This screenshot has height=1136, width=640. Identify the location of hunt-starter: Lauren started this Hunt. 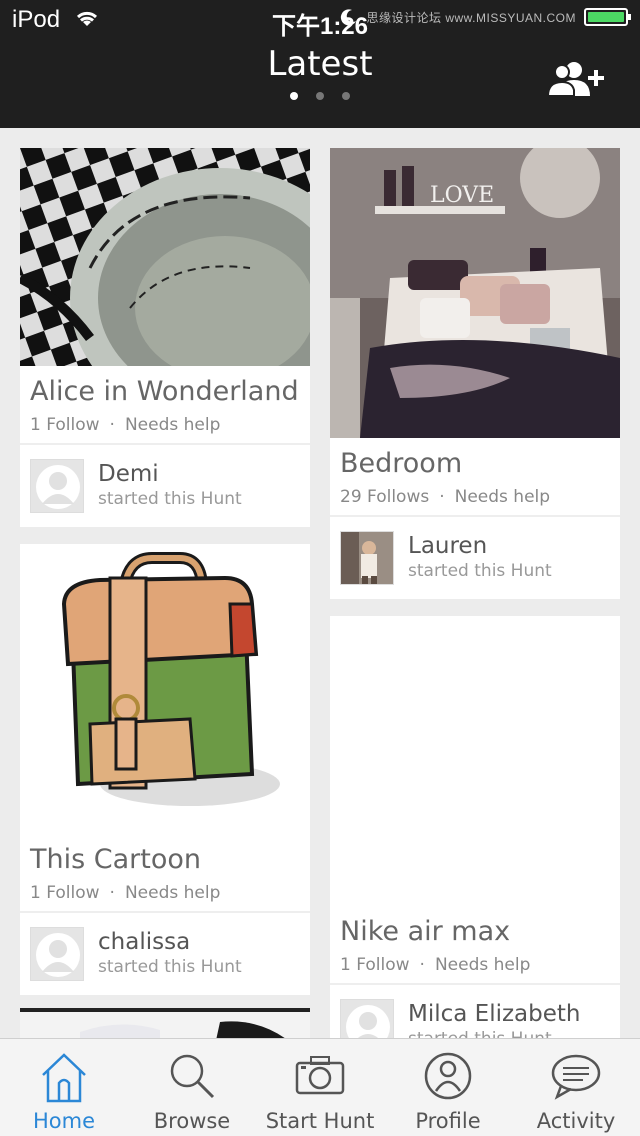
(475, 557).